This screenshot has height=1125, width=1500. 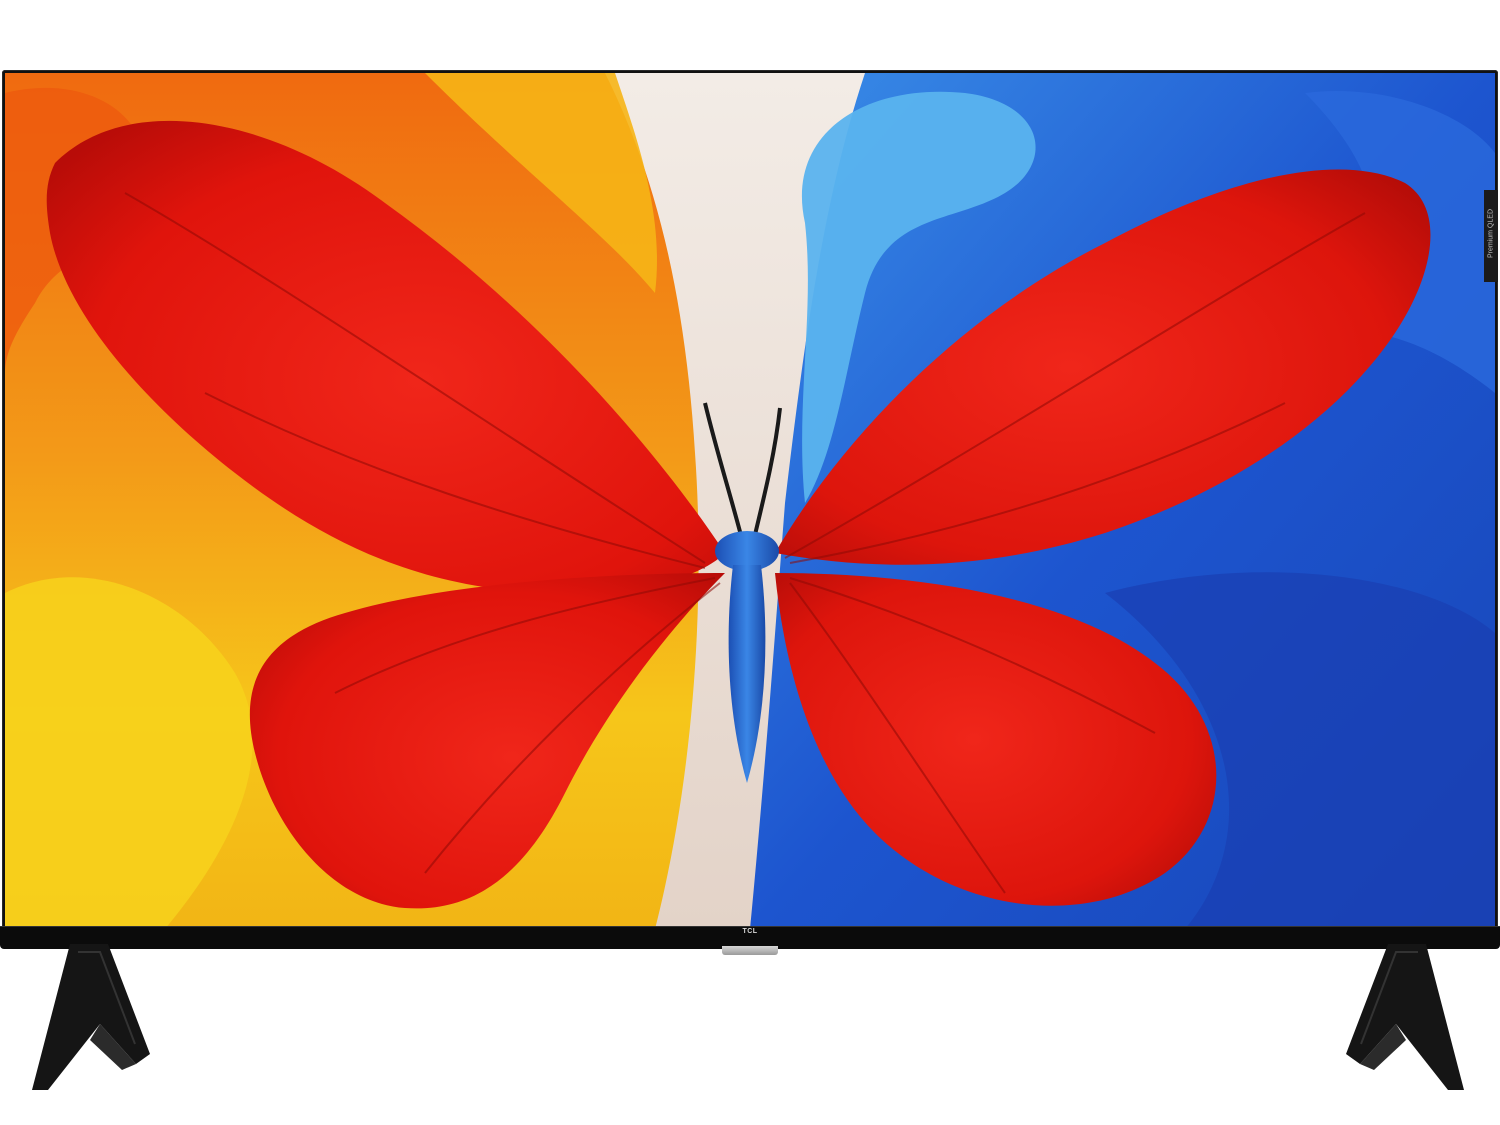 I want to click on premium-qled-badge: Premium QLED, so click(x=1491, y=236).